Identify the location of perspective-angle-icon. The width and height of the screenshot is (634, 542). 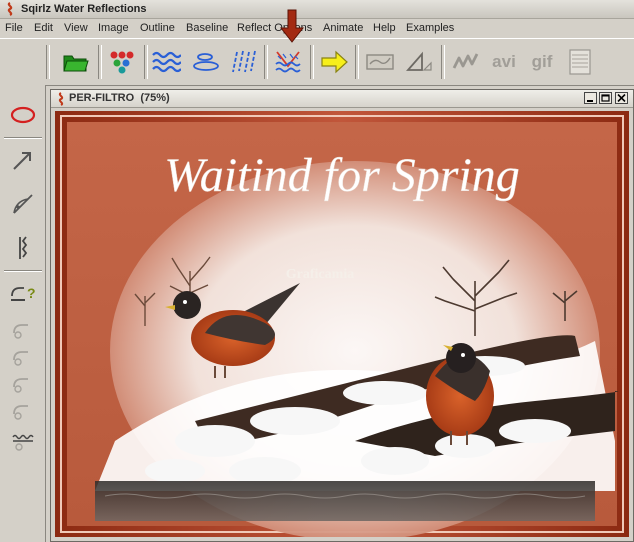
(419, 61).